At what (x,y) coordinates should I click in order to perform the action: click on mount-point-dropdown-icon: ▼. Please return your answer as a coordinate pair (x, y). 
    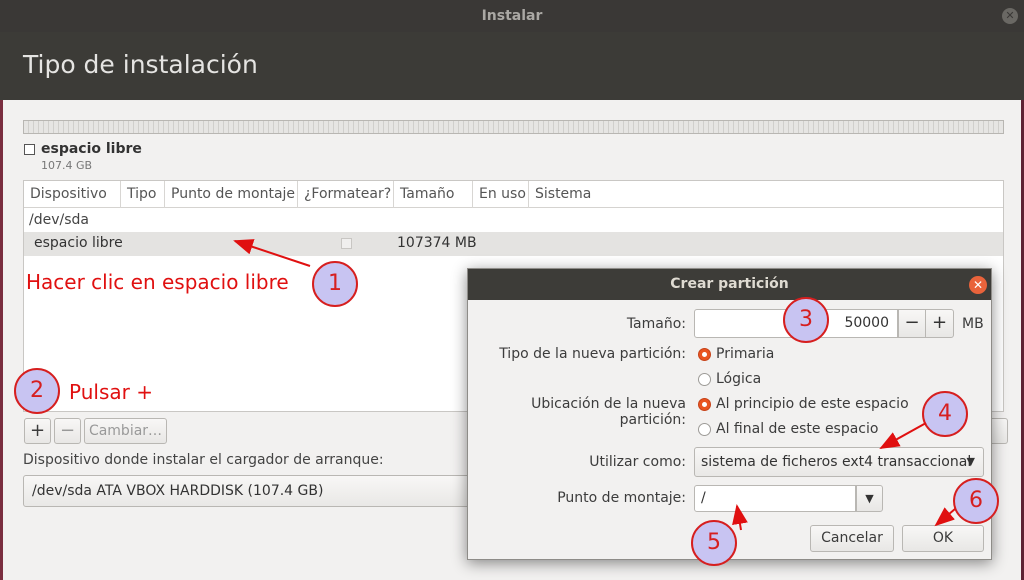
    Looking at the image, I should click on (869, 498).